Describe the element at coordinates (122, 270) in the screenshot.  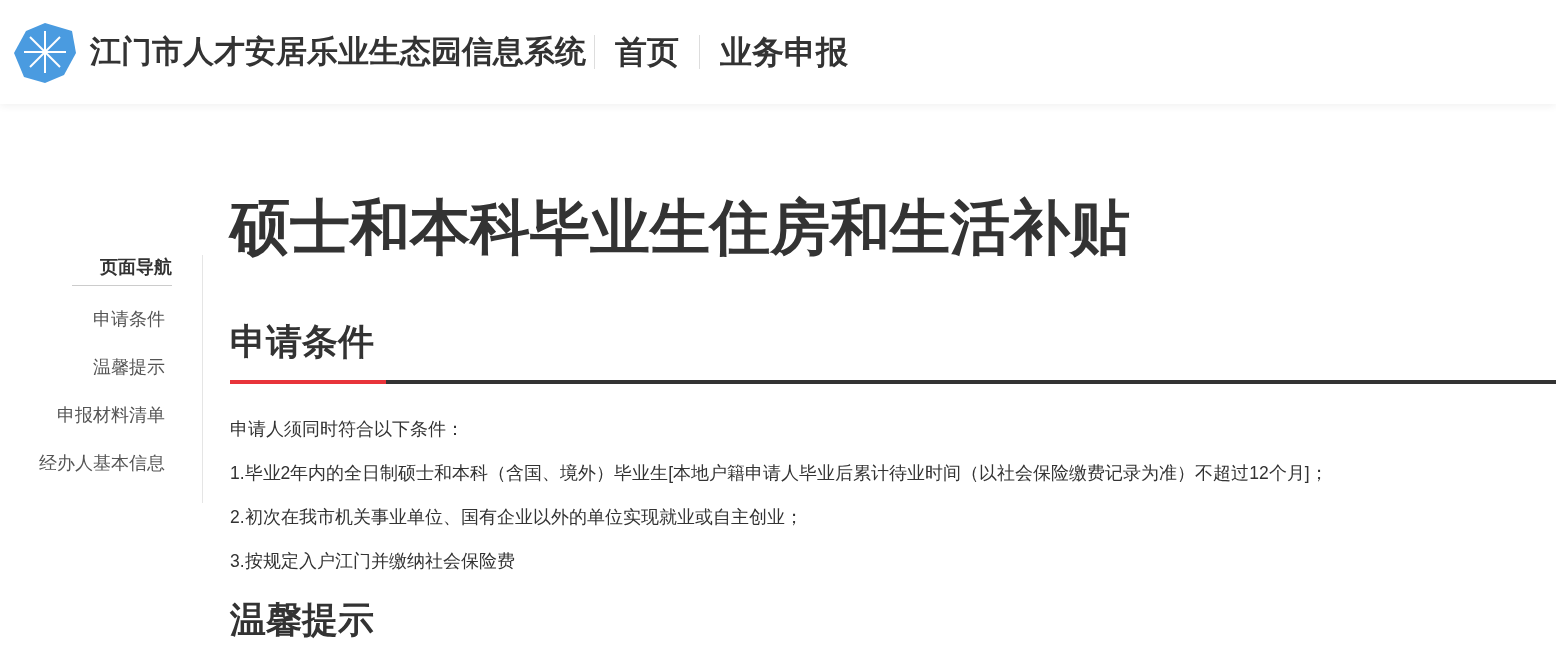
I see `sidebar-title: 页面导航` at that location.